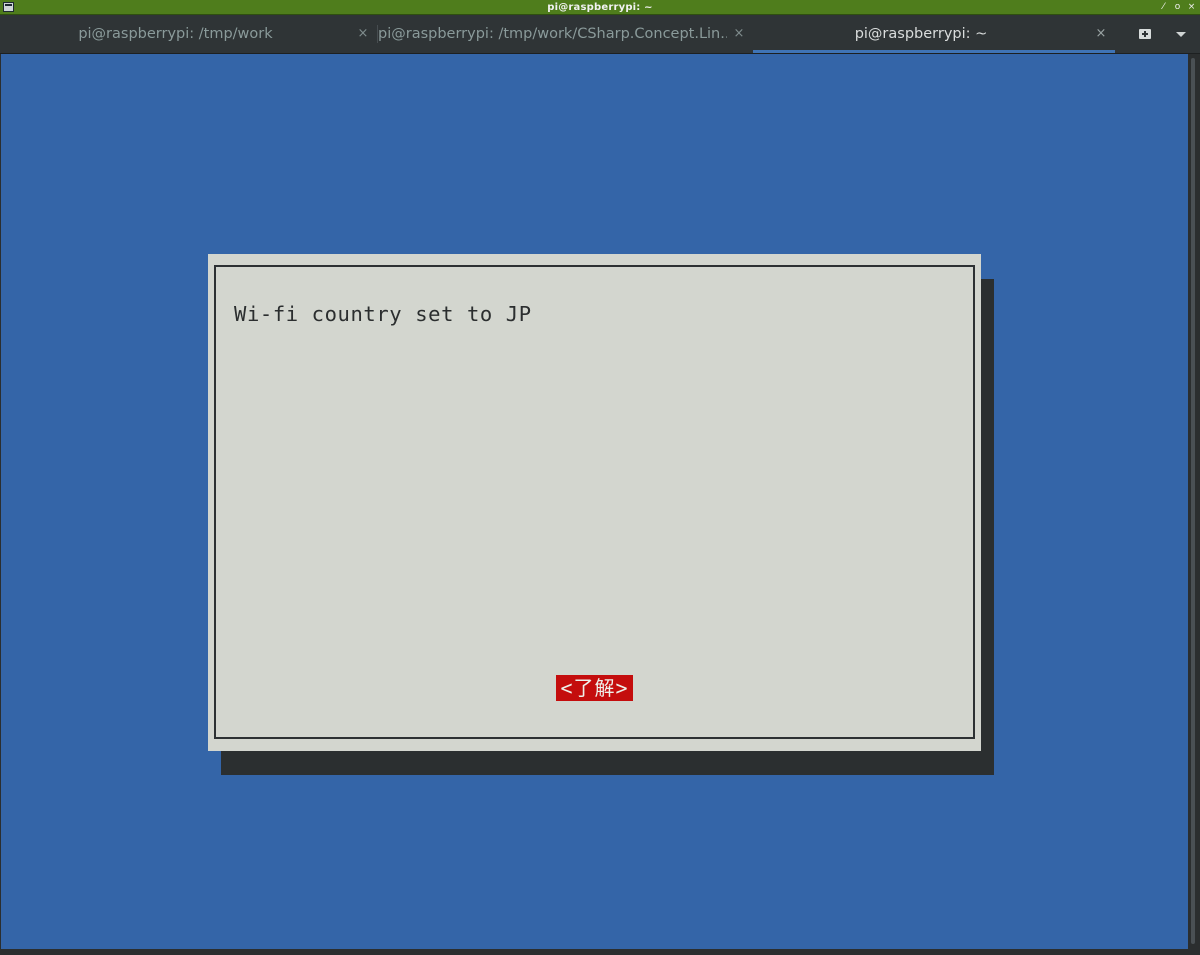  I want to click on minimize-button: ⁄, so click(1163, 7).